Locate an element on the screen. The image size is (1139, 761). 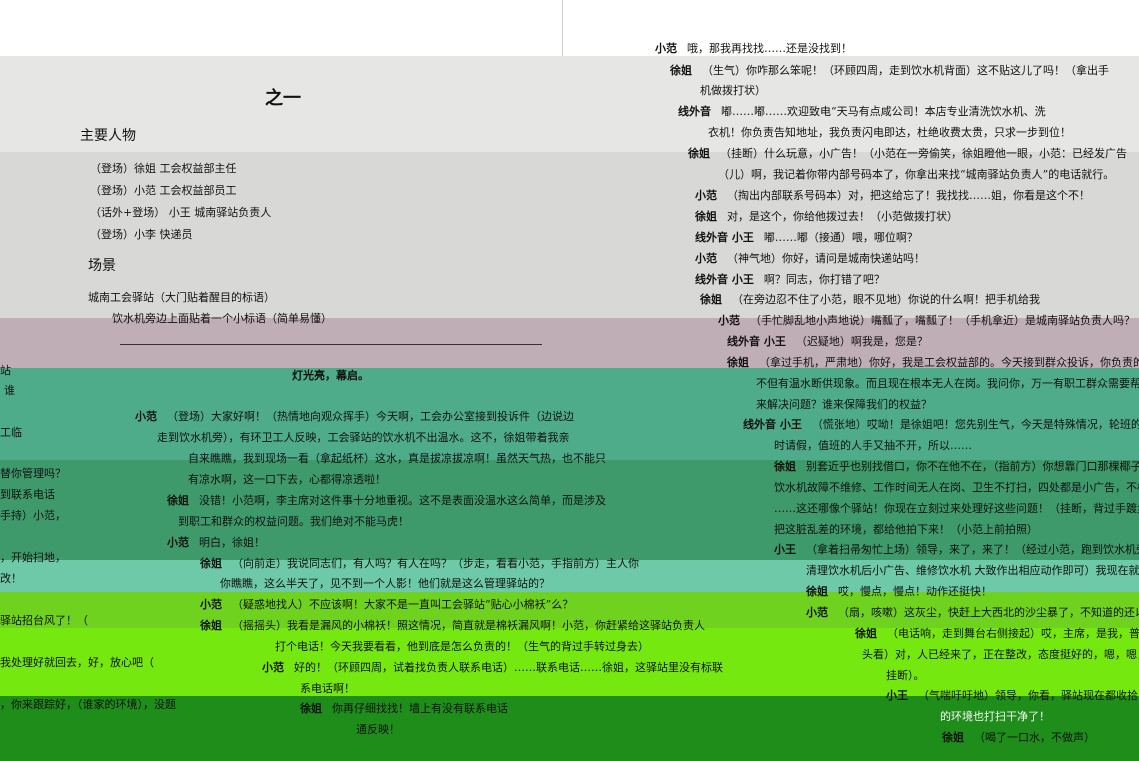
dialogue-line: 线外音 小王 （慌张地）哎呦！是徐姐吧！您先别生气，今天是特殊情况，轮班的员 is located at coordinates (941, 425).